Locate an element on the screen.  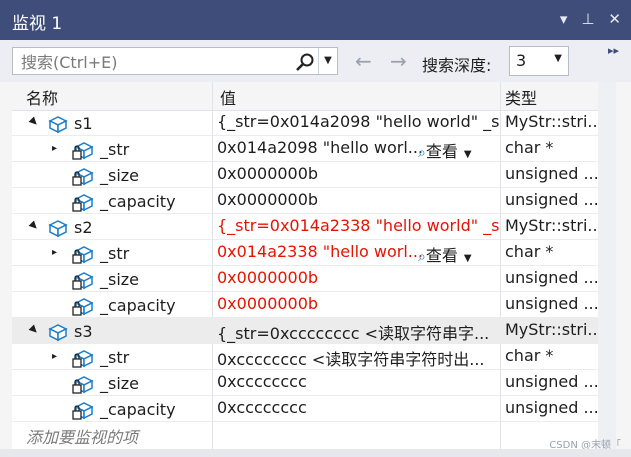
add-watch-row: 添加要监视的项 is located at coordinates (305, 434).